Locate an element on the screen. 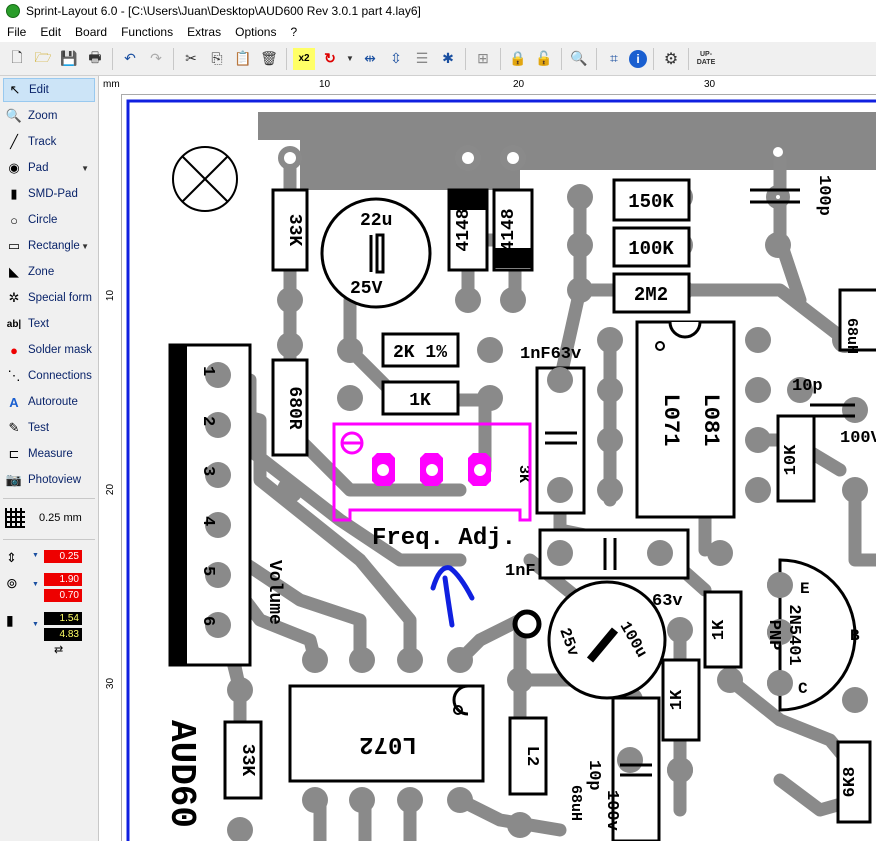  undo-icon: ↶ is located at coordinates (130, 59).